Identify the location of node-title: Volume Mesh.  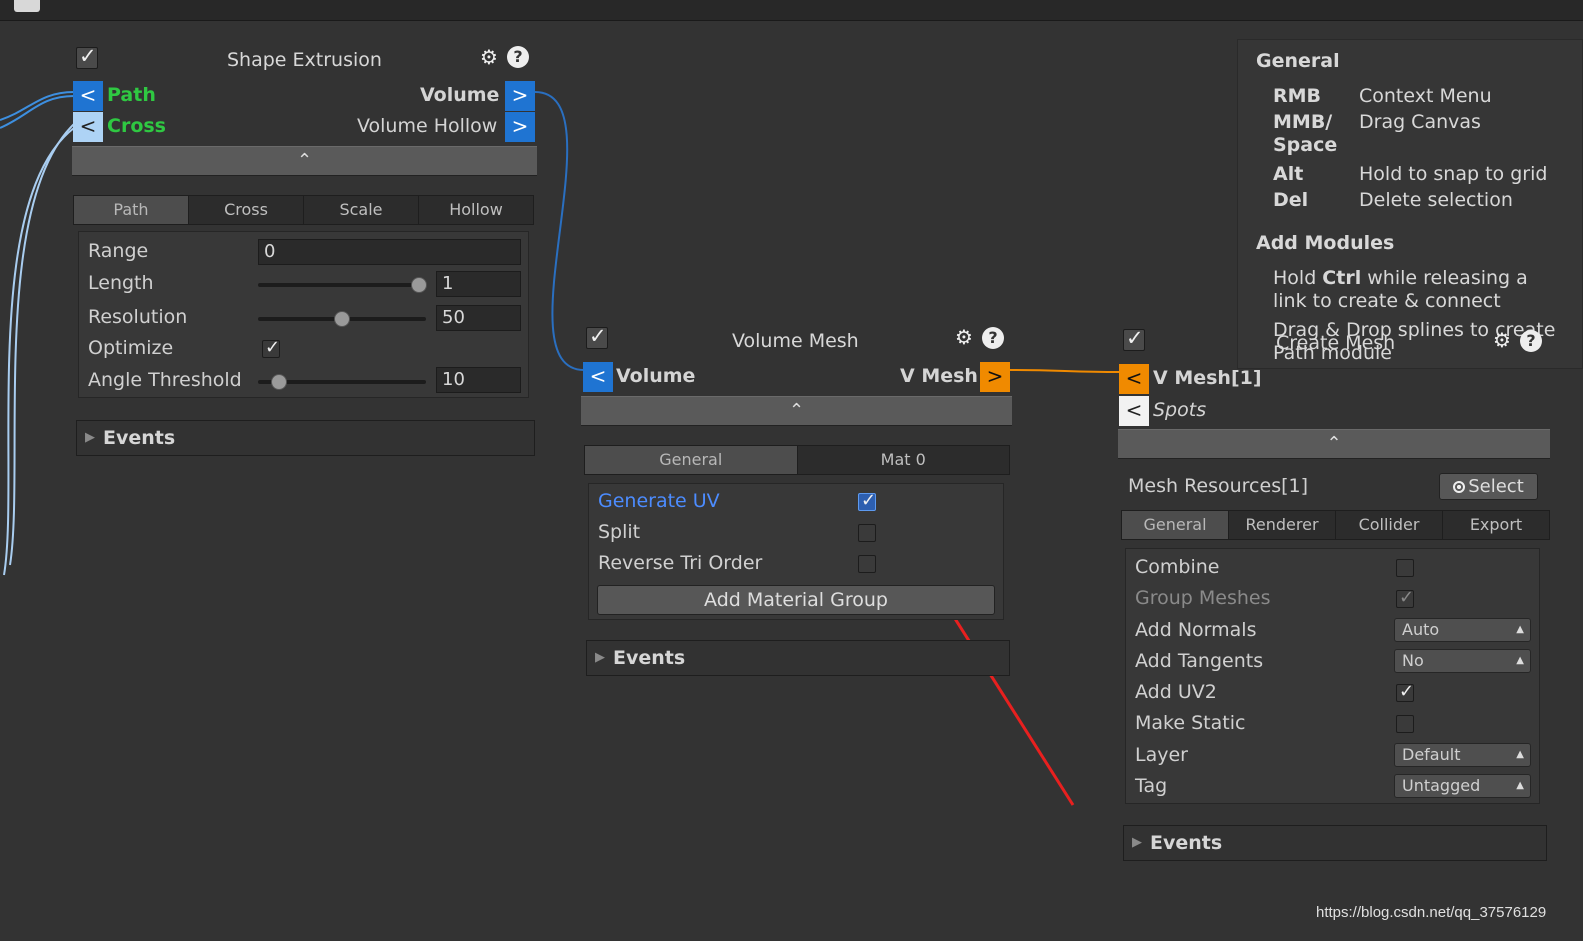
(795, 341).